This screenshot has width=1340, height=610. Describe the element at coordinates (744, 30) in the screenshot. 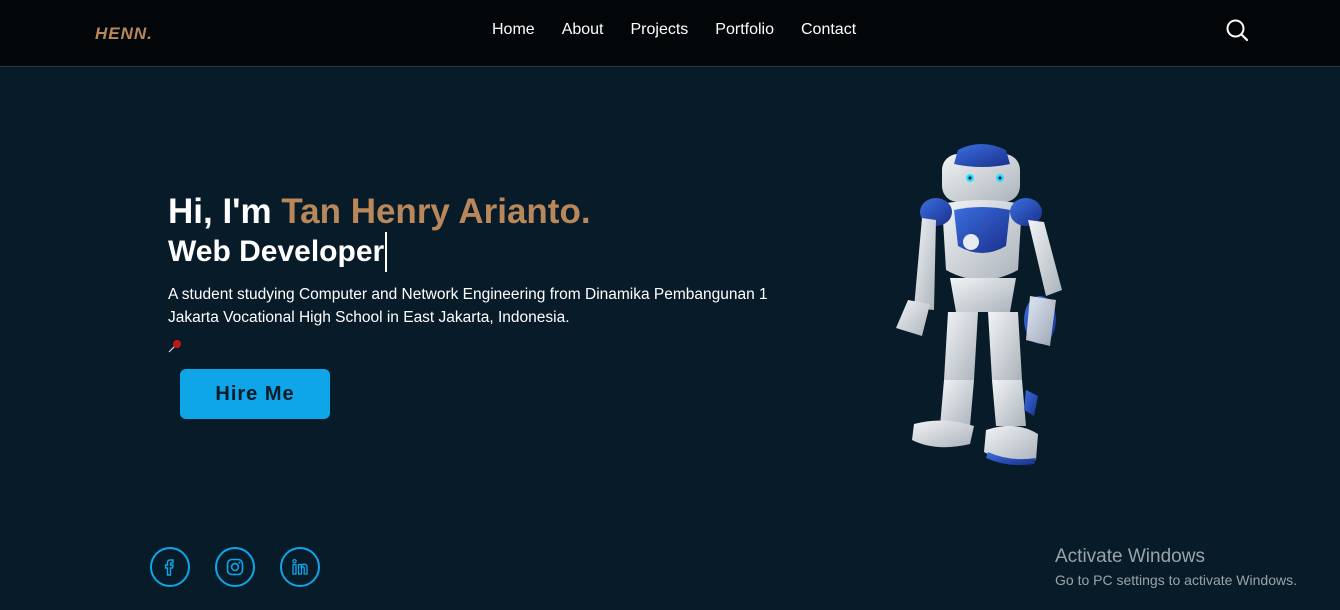

I see `nav-portfolio: Portfolio` at that location.